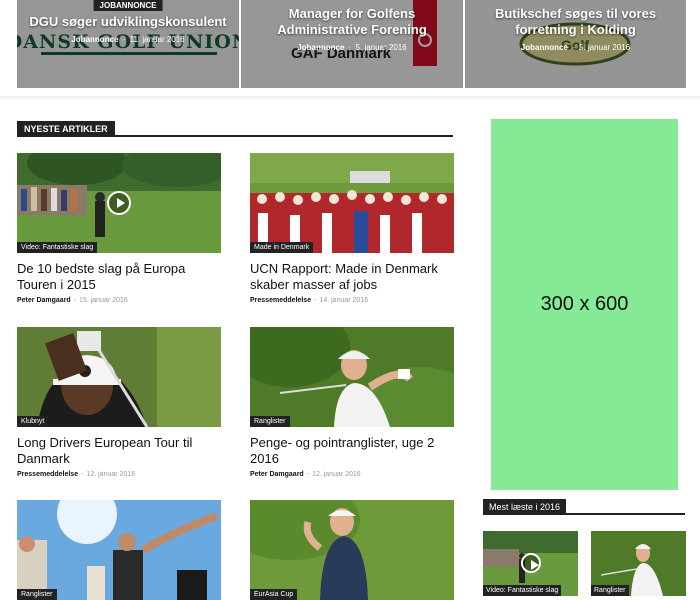 This screenshot has height=600, width=700. I want to click on most-read-item: Video: Fantastiske slag, so click(530, 563).